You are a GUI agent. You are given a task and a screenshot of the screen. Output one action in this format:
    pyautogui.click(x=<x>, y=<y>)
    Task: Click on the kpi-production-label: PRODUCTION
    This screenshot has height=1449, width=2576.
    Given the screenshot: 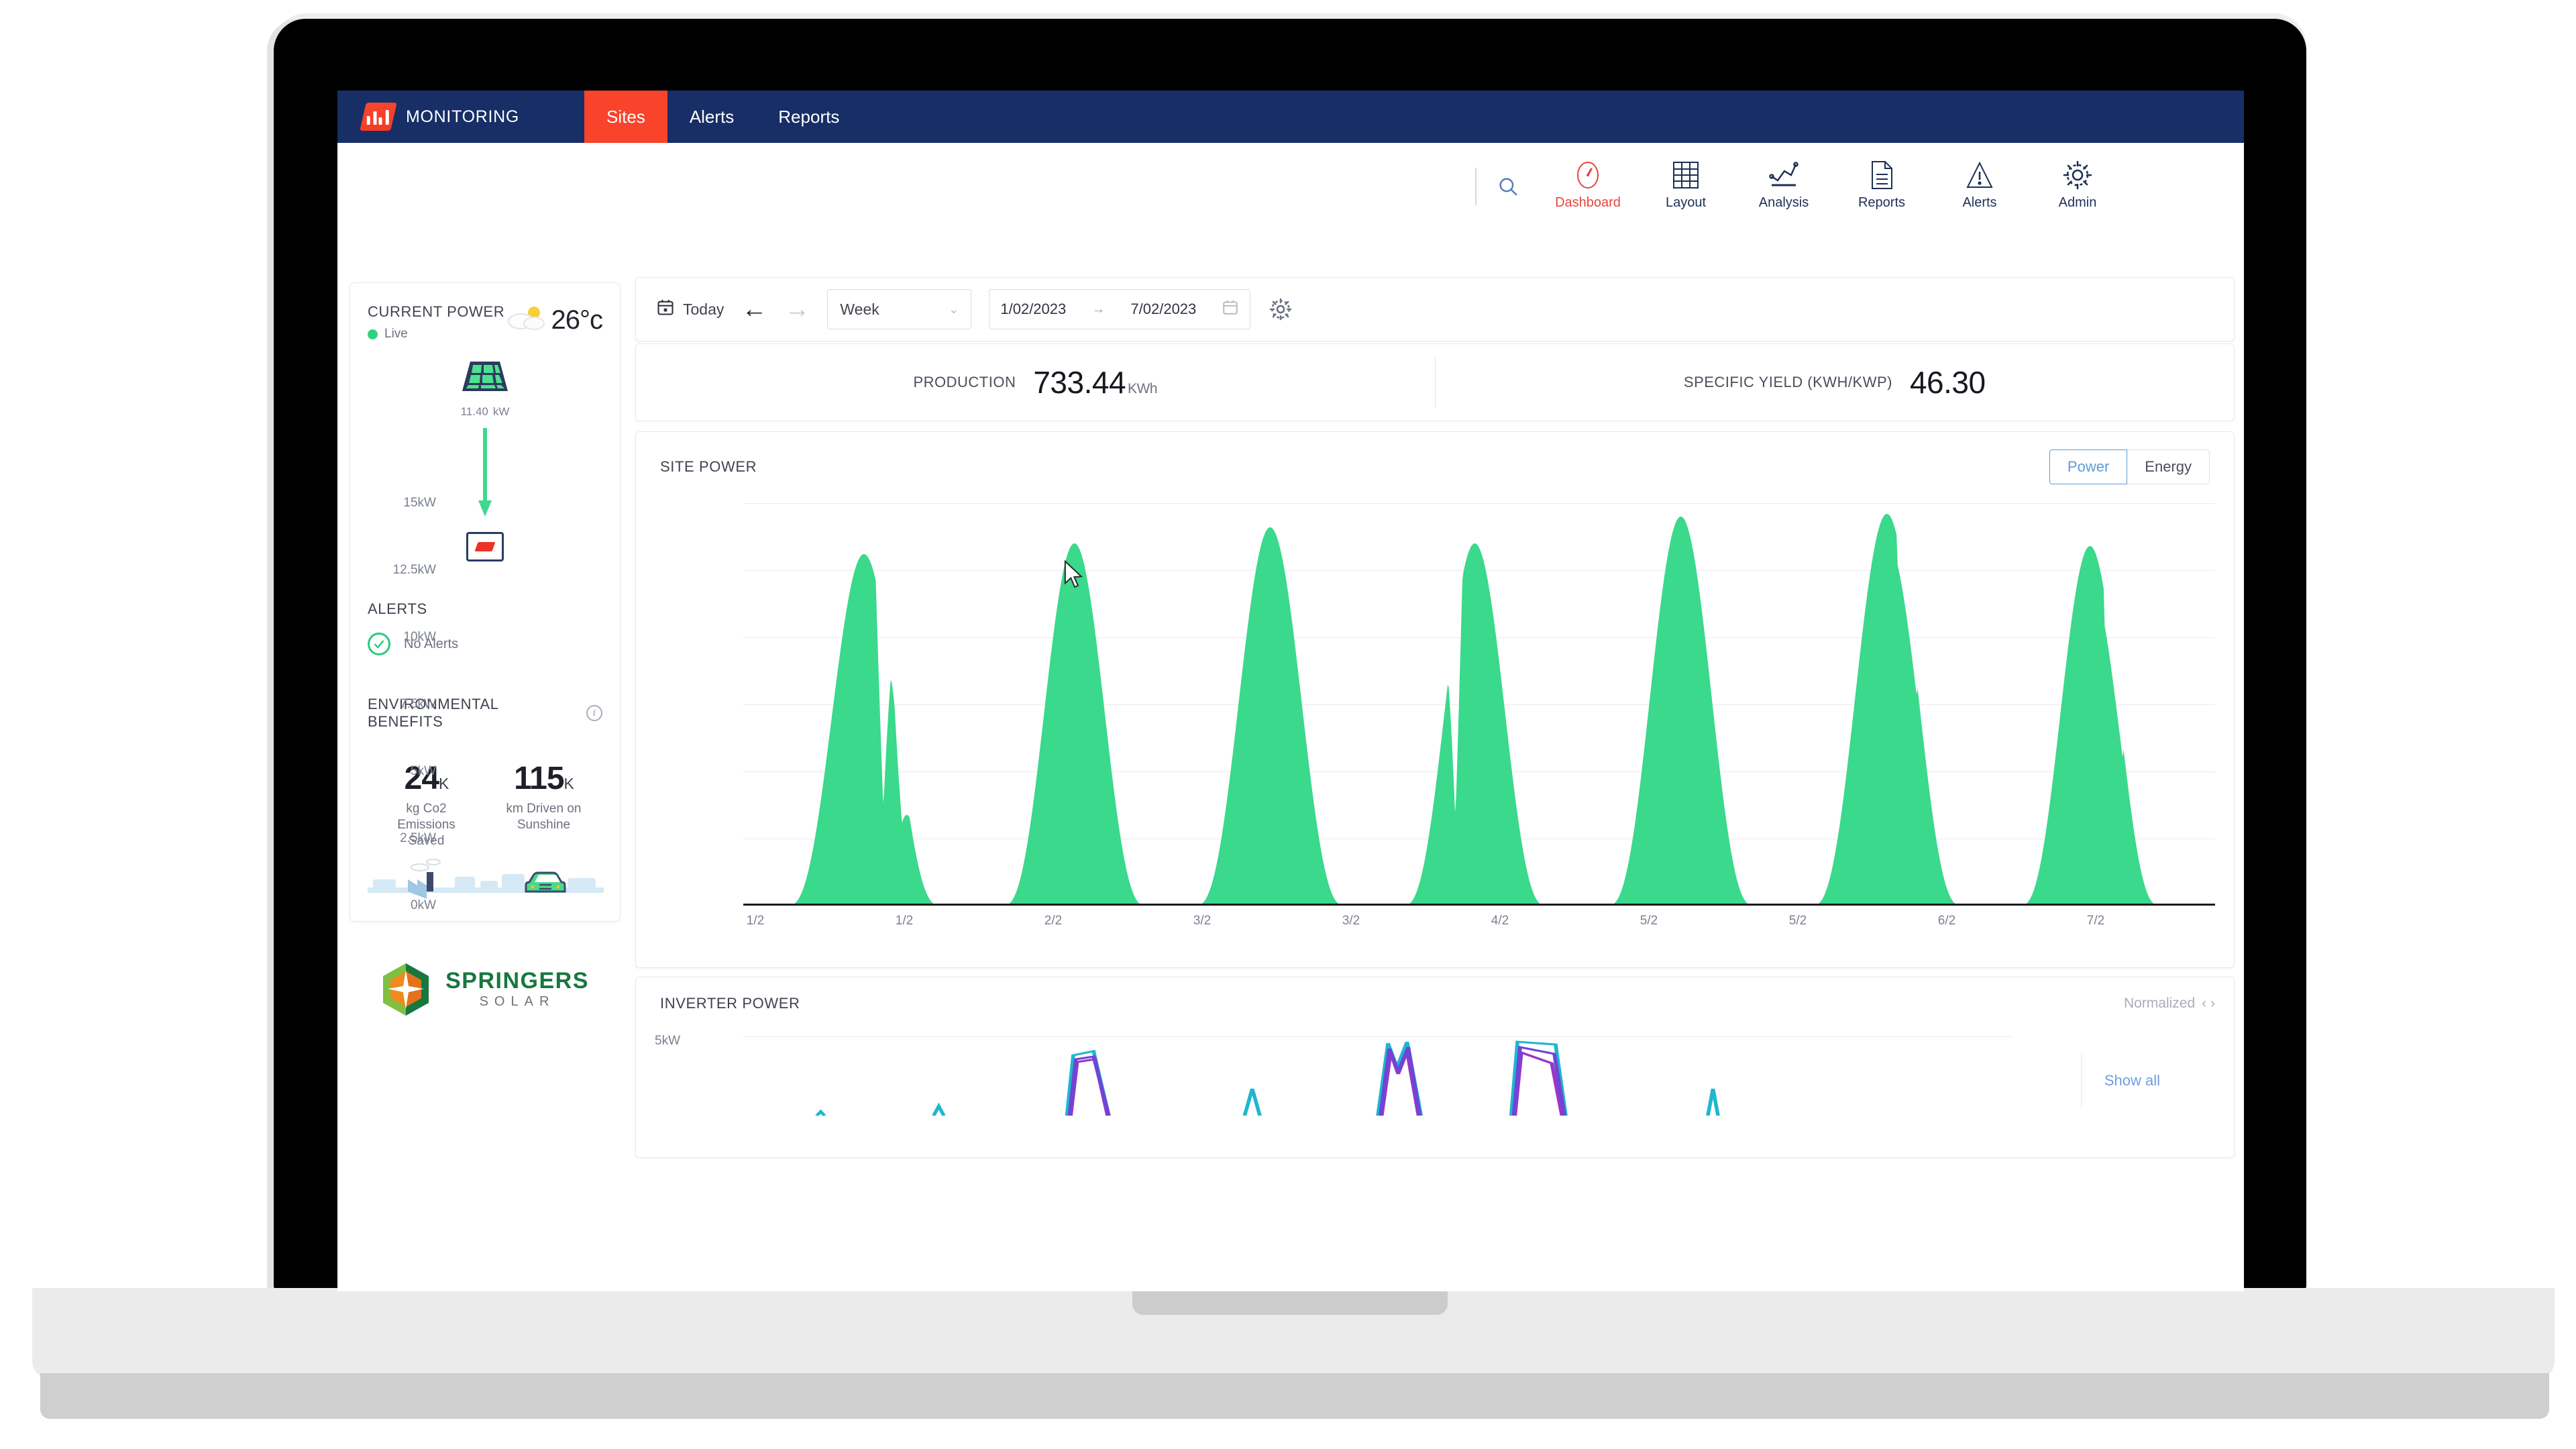 What is the action you would take?
    pyautogui.click(x=964, y=382)
    